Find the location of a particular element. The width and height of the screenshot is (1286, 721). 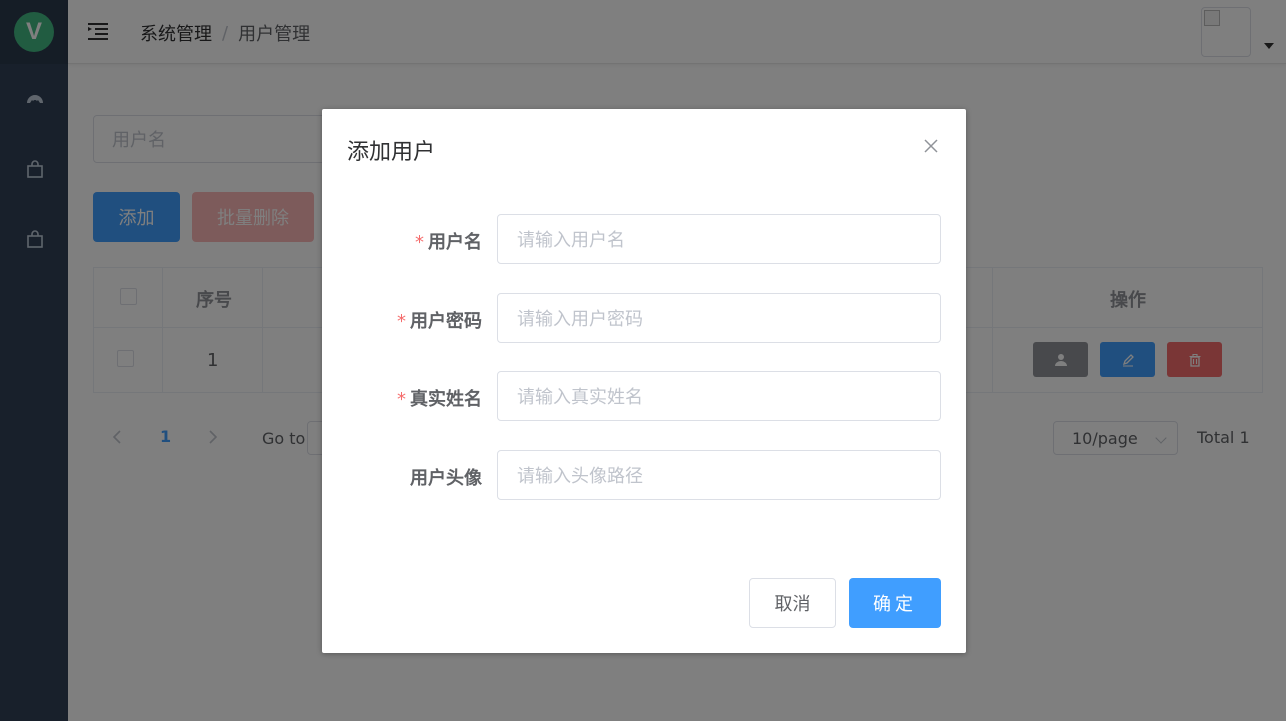

dialog-title: 添加用户 is located at coordinates (391, 152).